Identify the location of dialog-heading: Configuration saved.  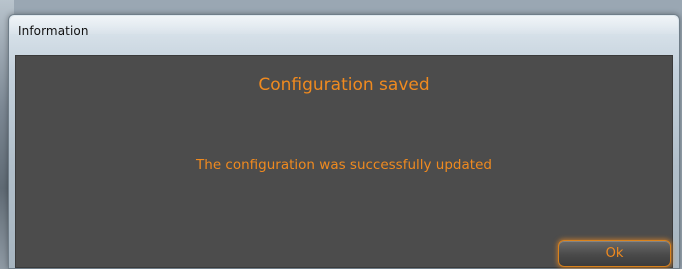
(344, 85).